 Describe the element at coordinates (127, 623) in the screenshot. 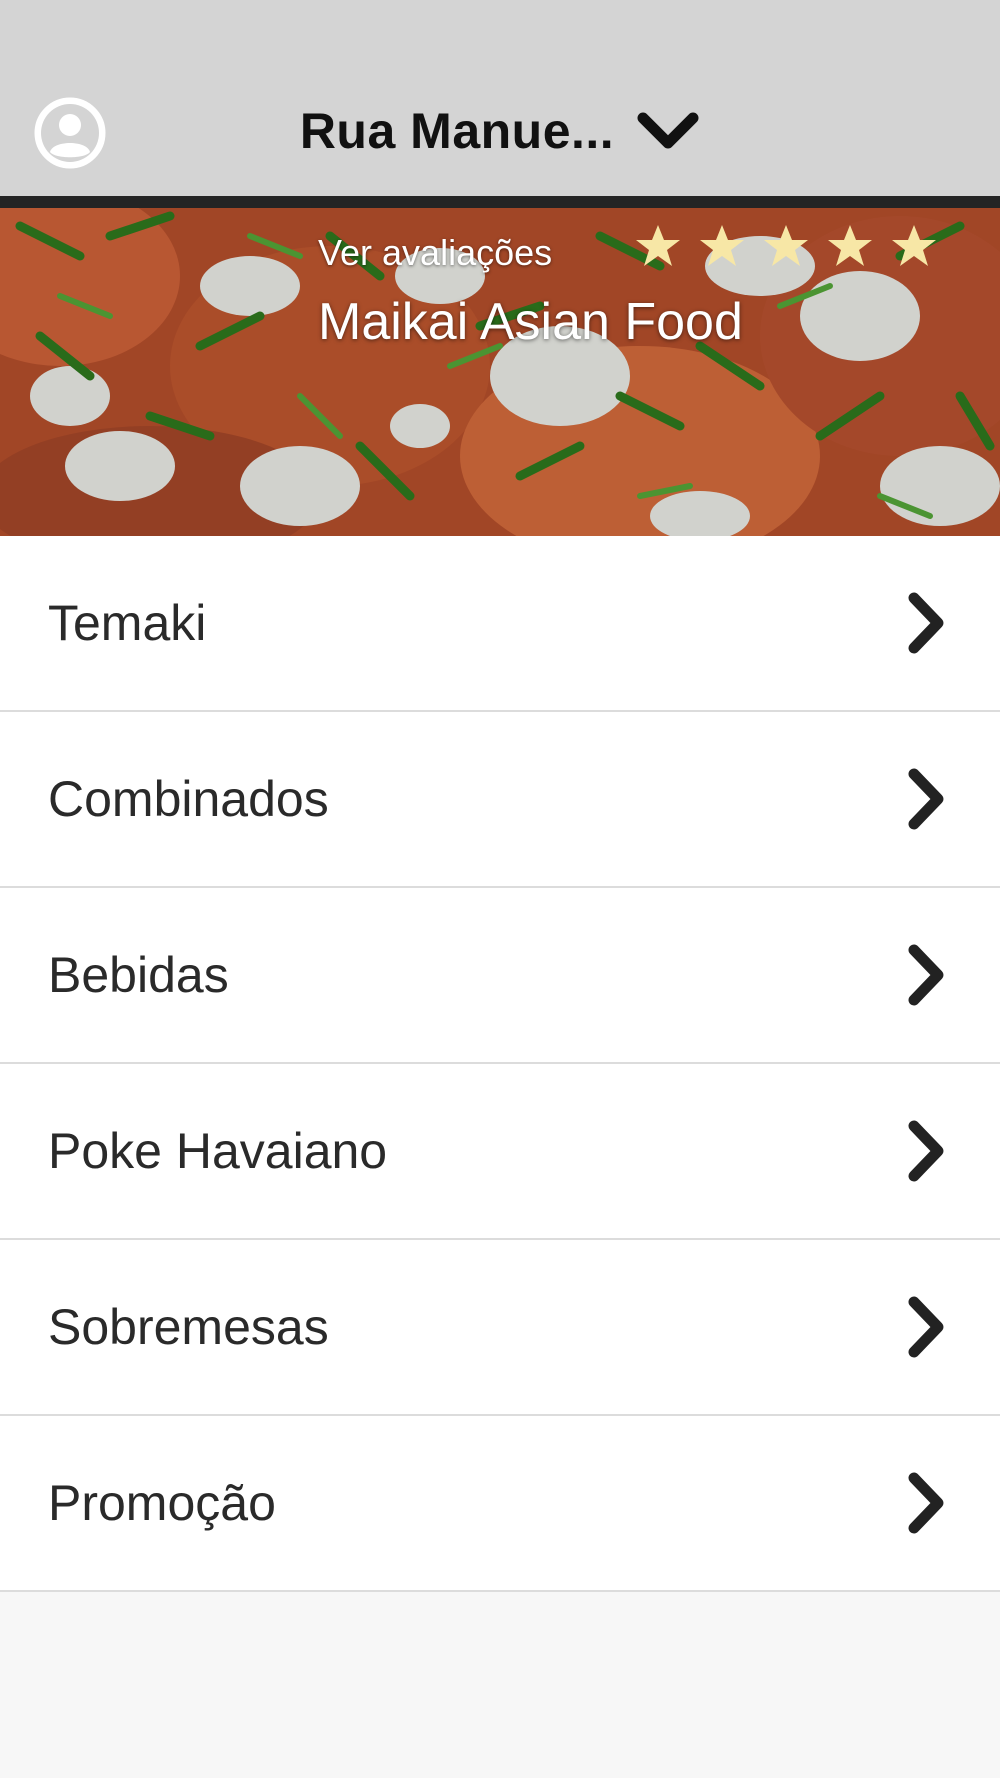

I see `category-label: Temaki` at that location.